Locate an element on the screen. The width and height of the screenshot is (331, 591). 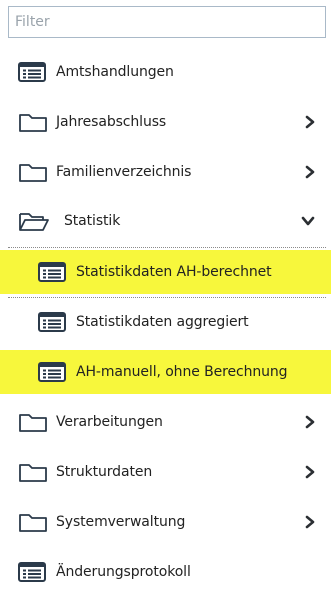
tree-item-statistikdaten-aggregiert: Statistikdaten aggregiert is located at coordinates (165, 322).